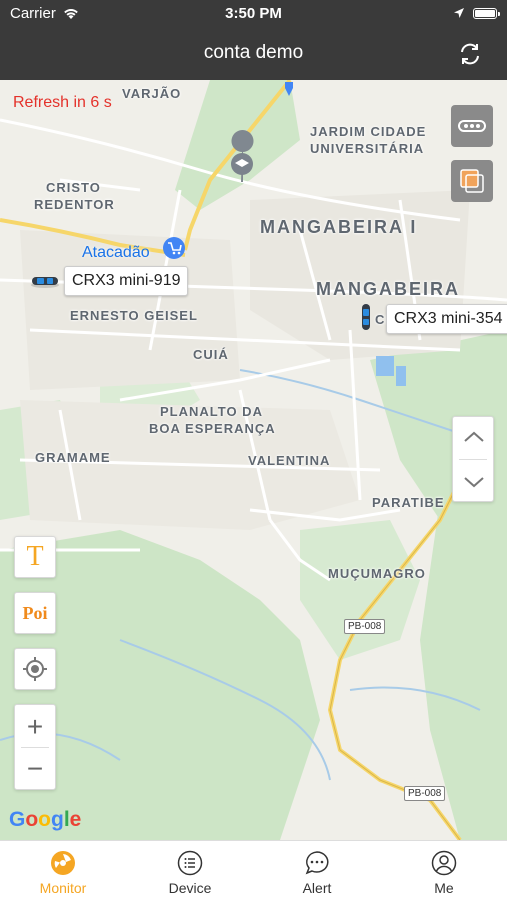 The image size is (507, 901). Describe the element at coordinates (190, 888) in the screenshot. I see `tab-label: Device` at that location.